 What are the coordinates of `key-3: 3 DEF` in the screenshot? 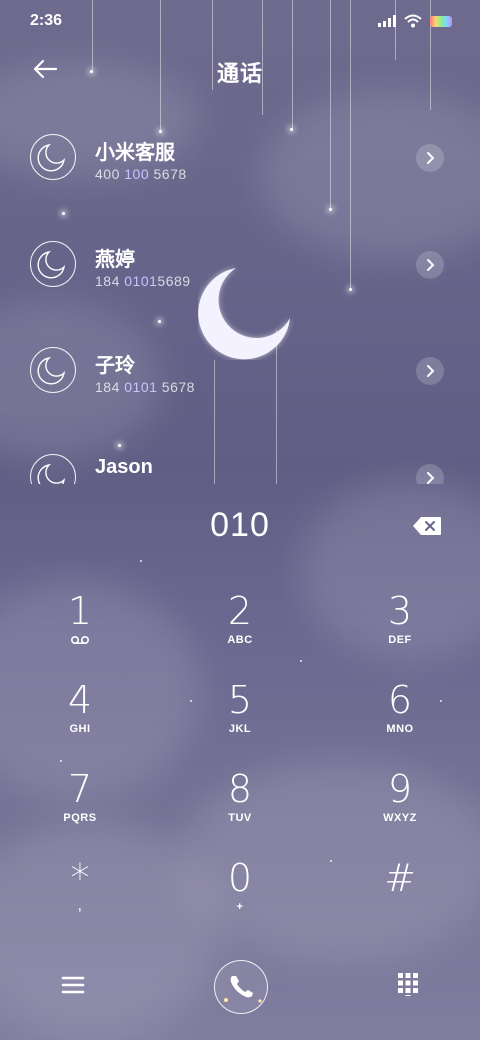 It's located at (400, 630).